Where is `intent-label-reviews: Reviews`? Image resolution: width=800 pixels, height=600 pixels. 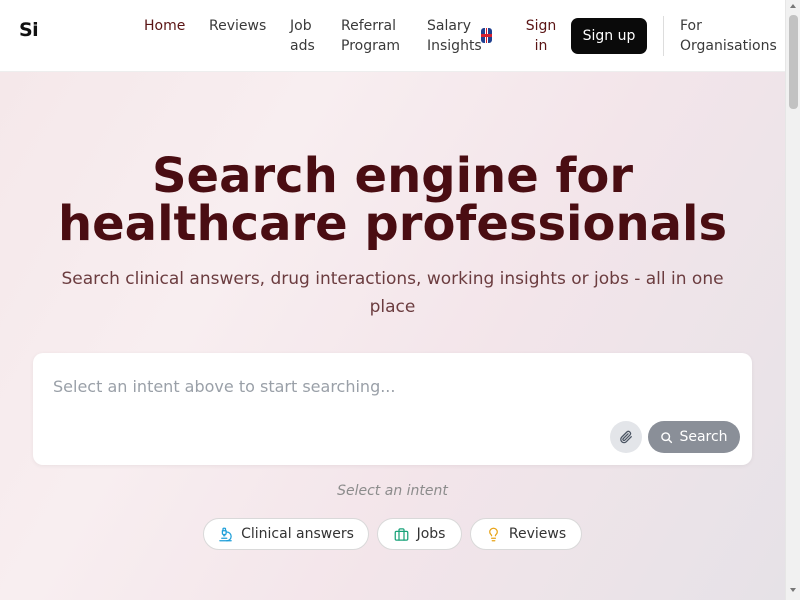
intent-label-reviews: Reviews is located at coordinates (537, 534).